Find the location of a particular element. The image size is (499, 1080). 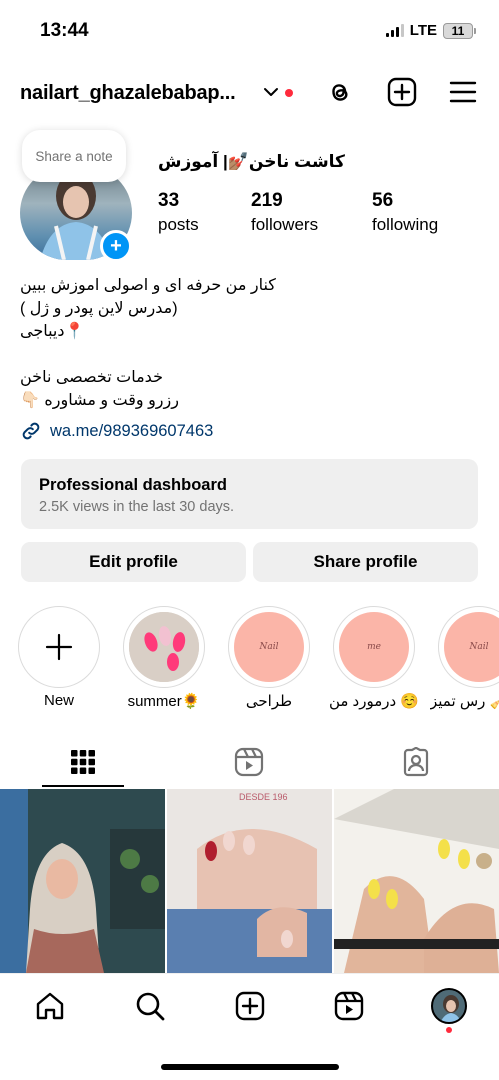

tab-grid is located at coordinates (83, 762).